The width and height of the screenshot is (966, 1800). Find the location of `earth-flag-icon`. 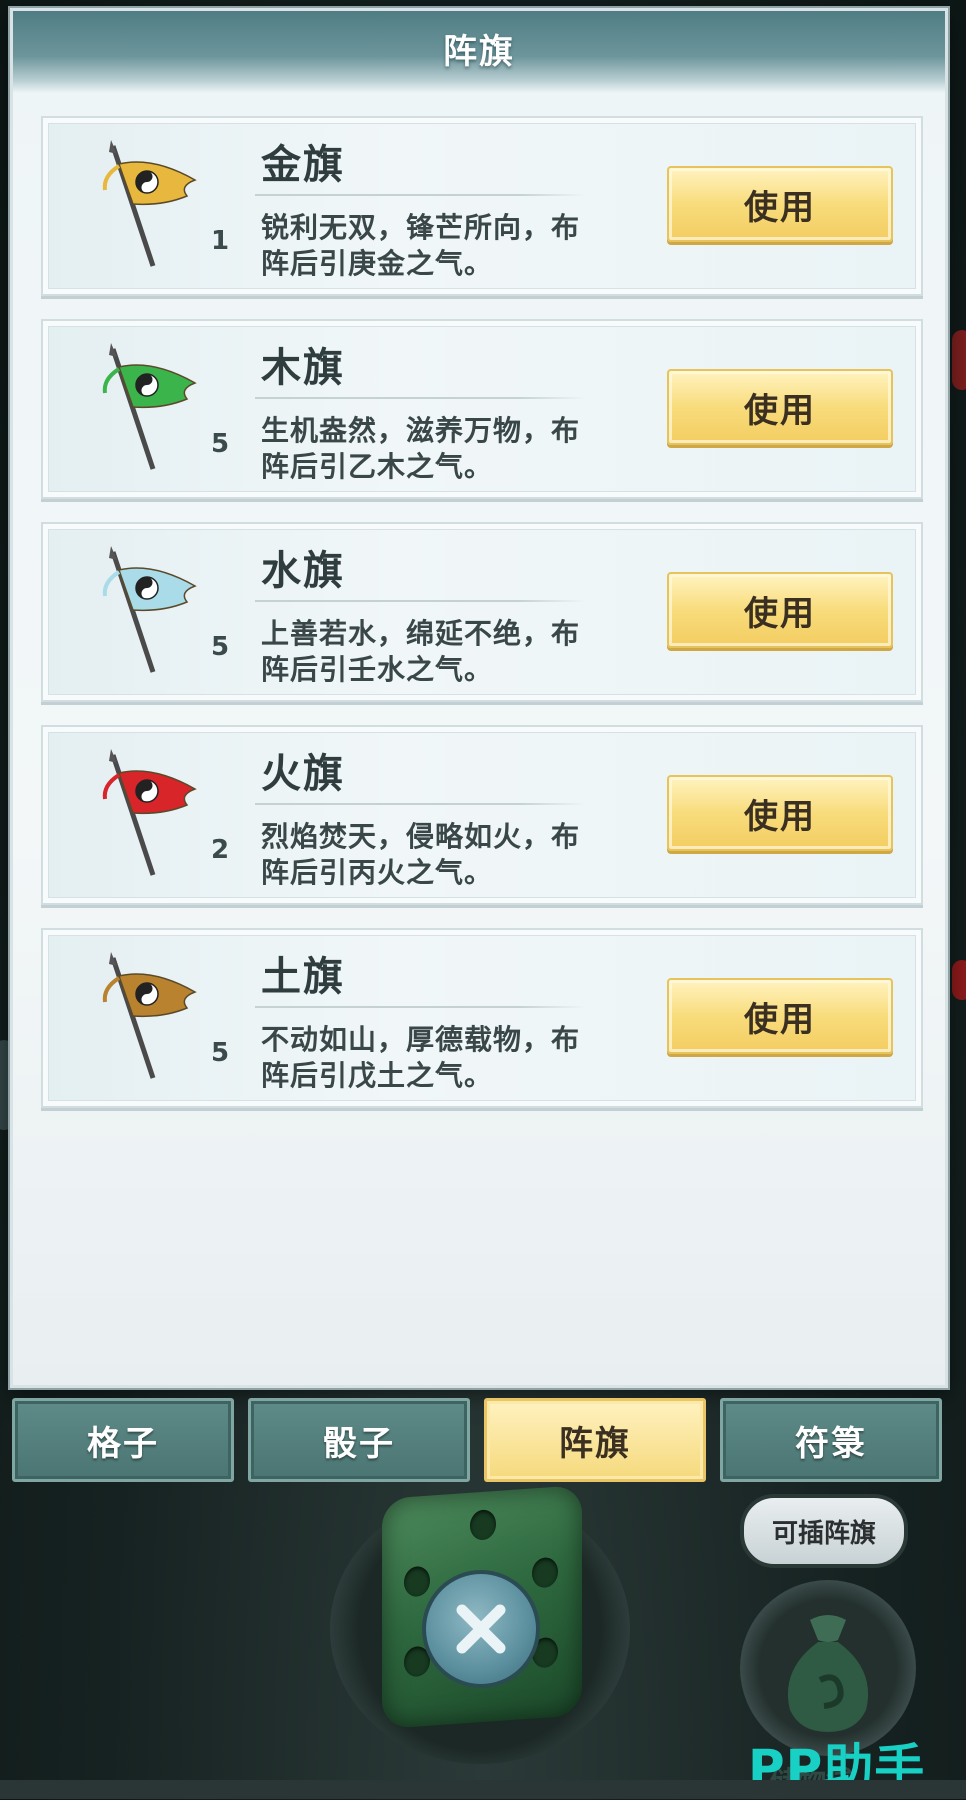

earth-flag-icon is located at coordinates (149, 1015).